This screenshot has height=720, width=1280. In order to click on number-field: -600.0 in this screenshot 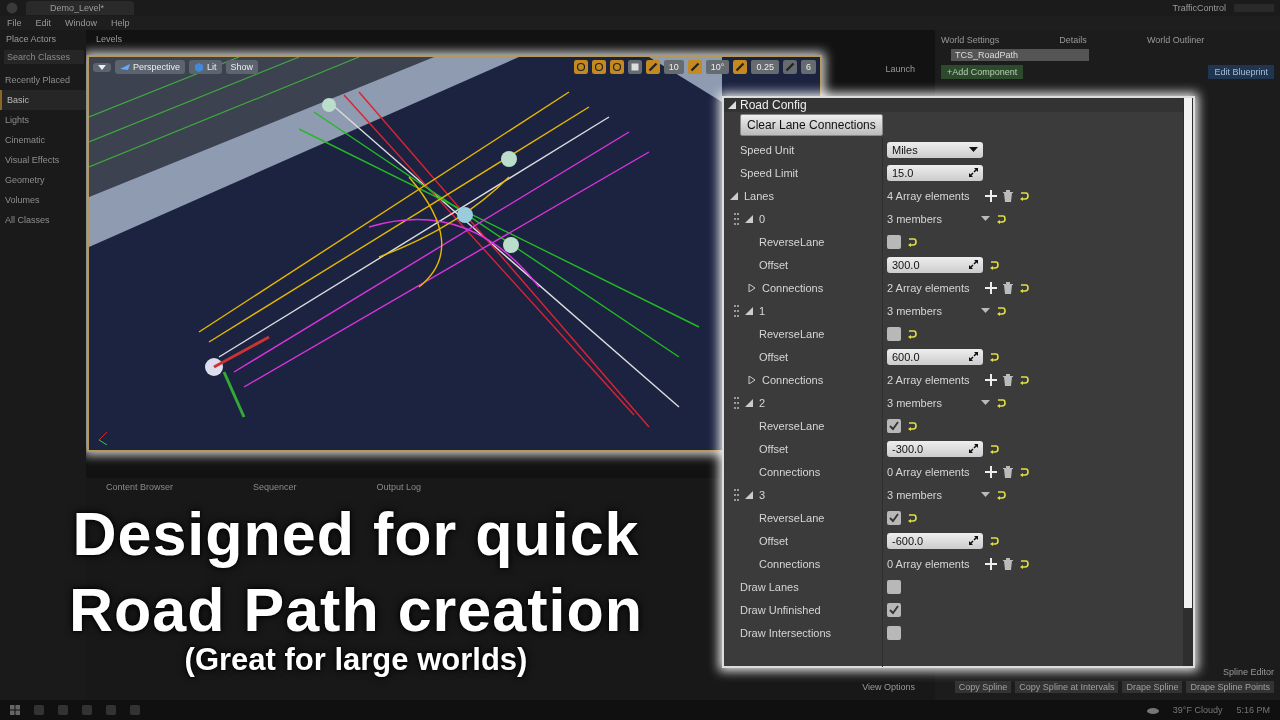, I will do `click(935, 540)`.